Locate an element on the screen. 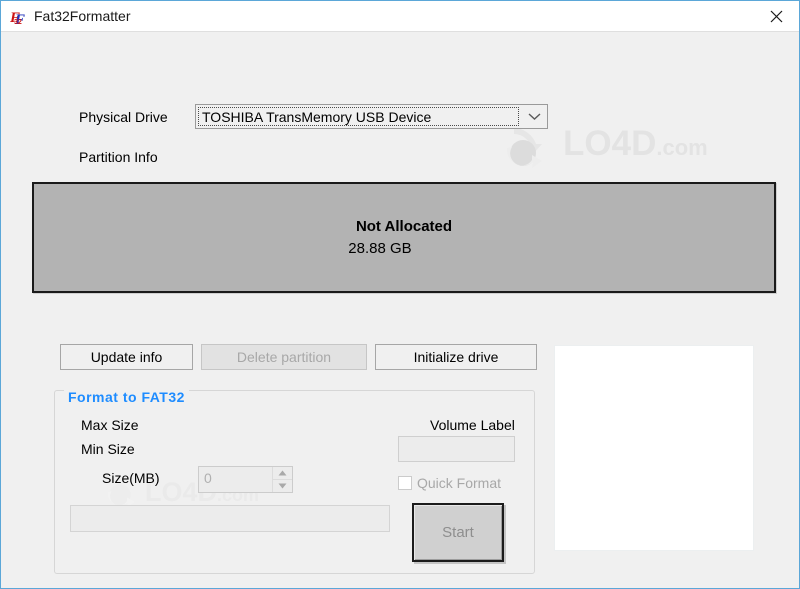  watermark-text: LO4D.com is located at coordinates (635, 143).